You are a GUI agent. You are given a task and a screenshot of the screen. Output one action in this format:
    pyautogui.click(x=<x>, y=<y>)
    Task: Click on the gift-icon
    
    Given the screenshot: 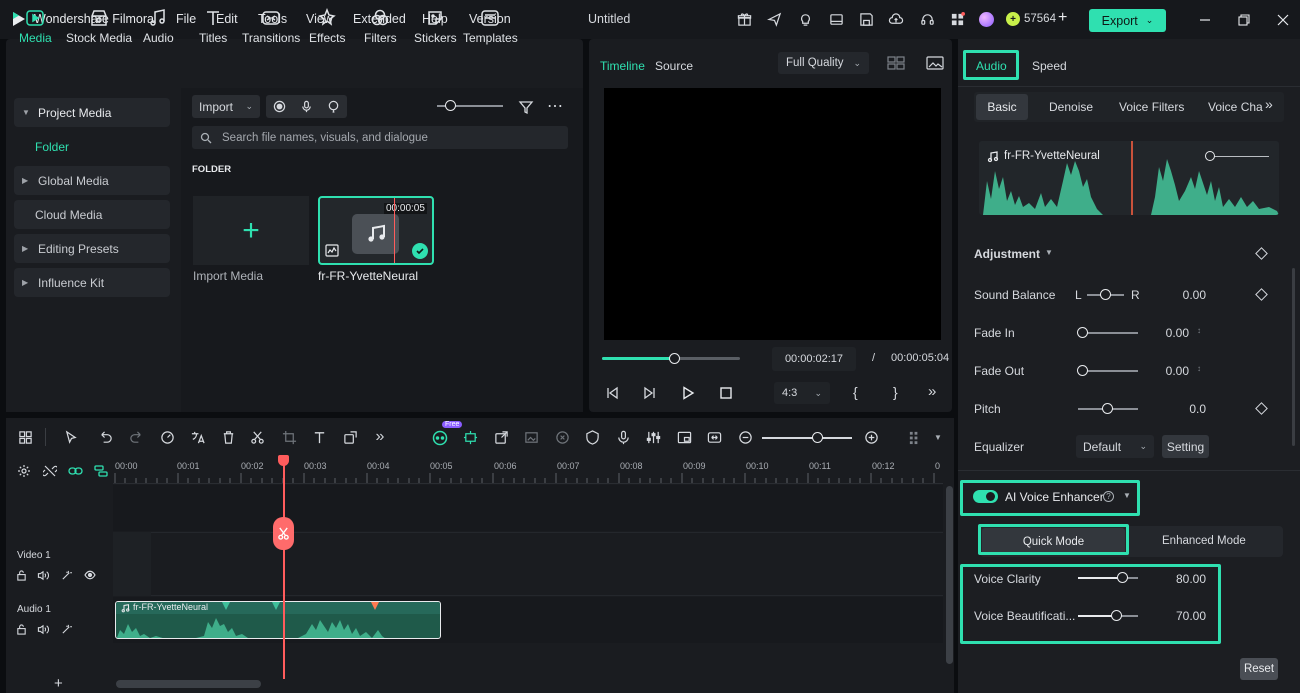 What is the action you would take?
    pyautogui.click(x=744, y=19)
    